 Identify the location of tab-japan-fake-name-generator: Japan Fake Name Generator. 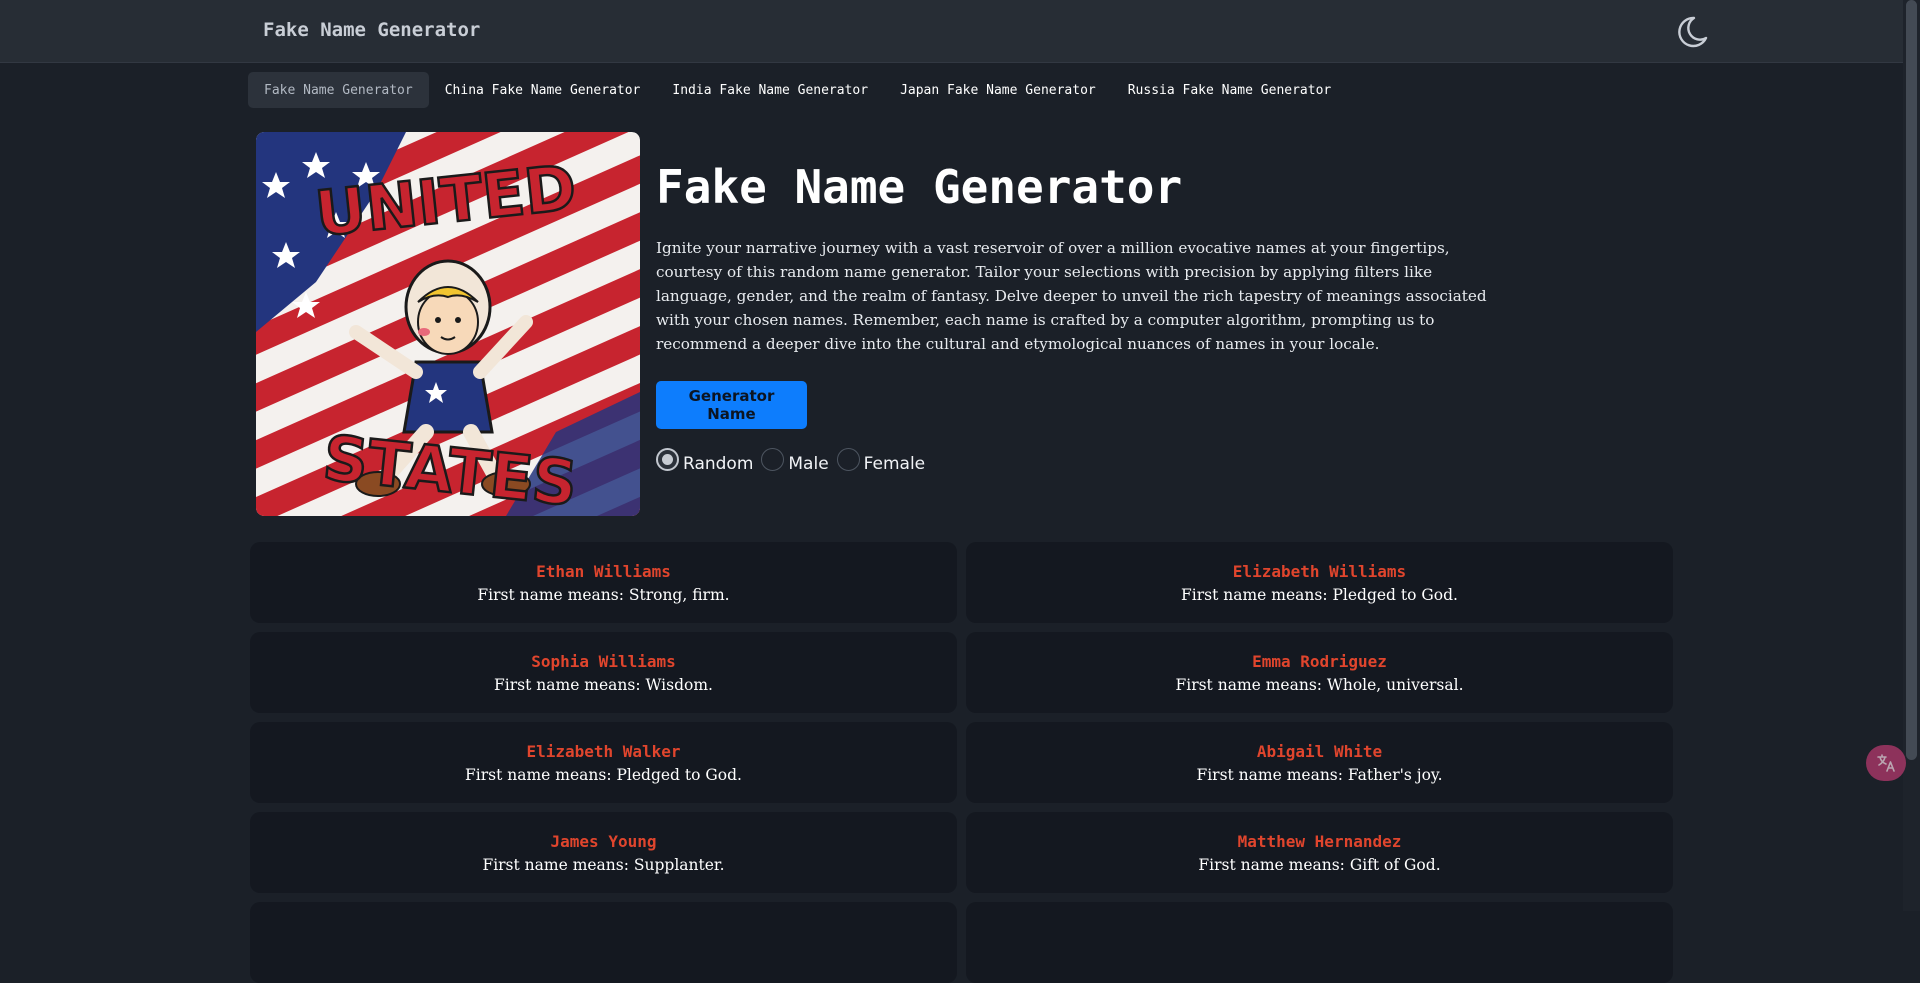
(998, 90).